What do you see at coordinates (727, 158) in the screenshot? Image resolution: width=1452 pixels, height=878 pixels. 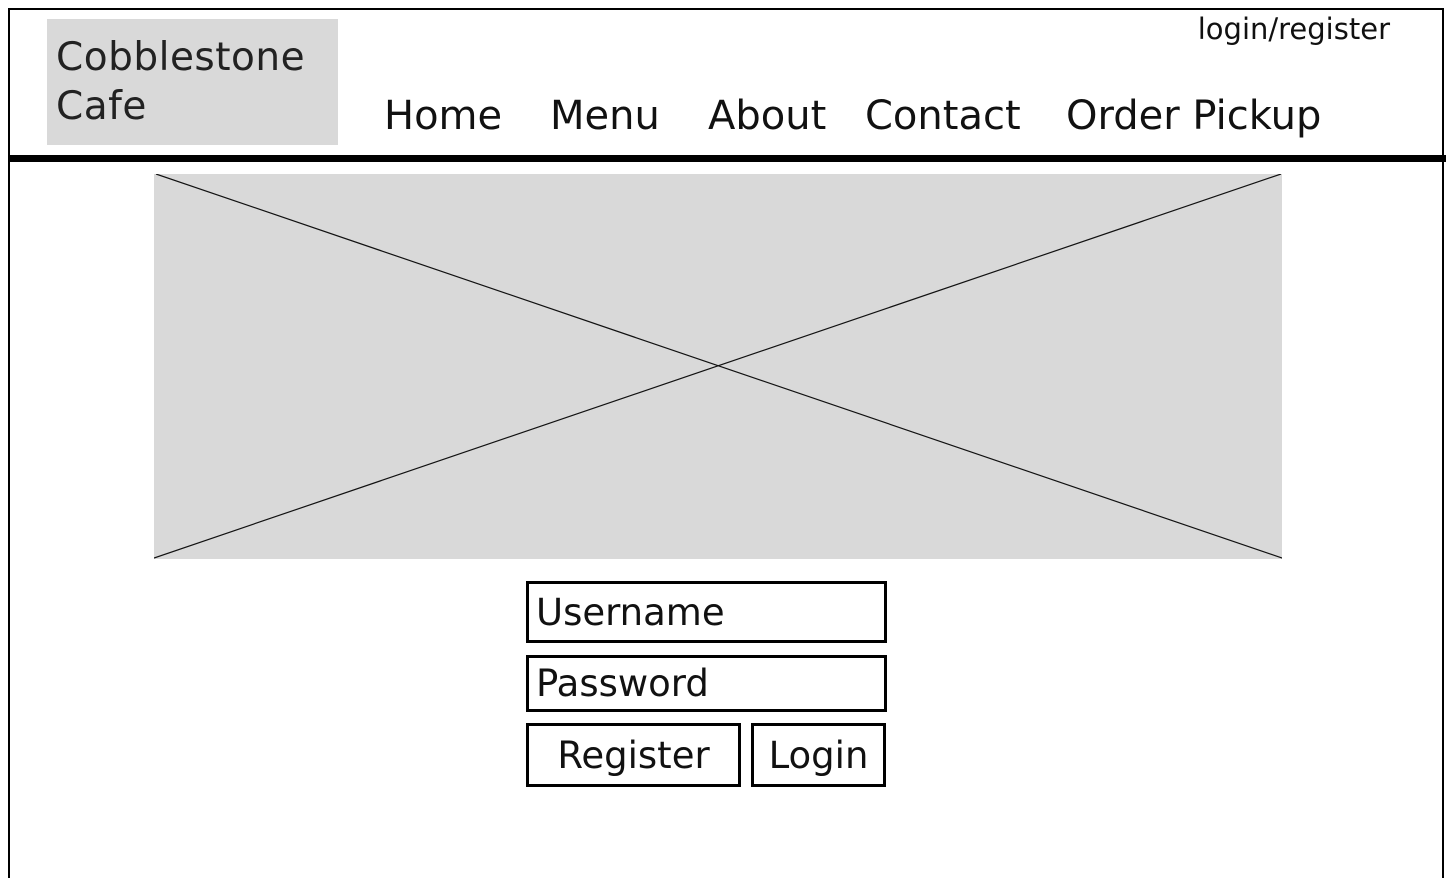 I see `header-divider` at bounding box center [727, 158].